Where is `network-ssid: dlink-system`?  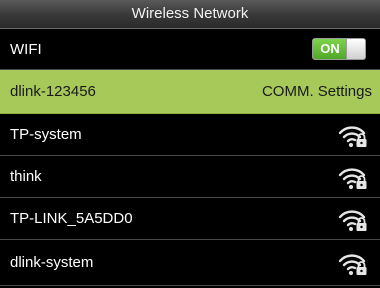 network-ssid: dlink-system is located at coordinates (52, 262).